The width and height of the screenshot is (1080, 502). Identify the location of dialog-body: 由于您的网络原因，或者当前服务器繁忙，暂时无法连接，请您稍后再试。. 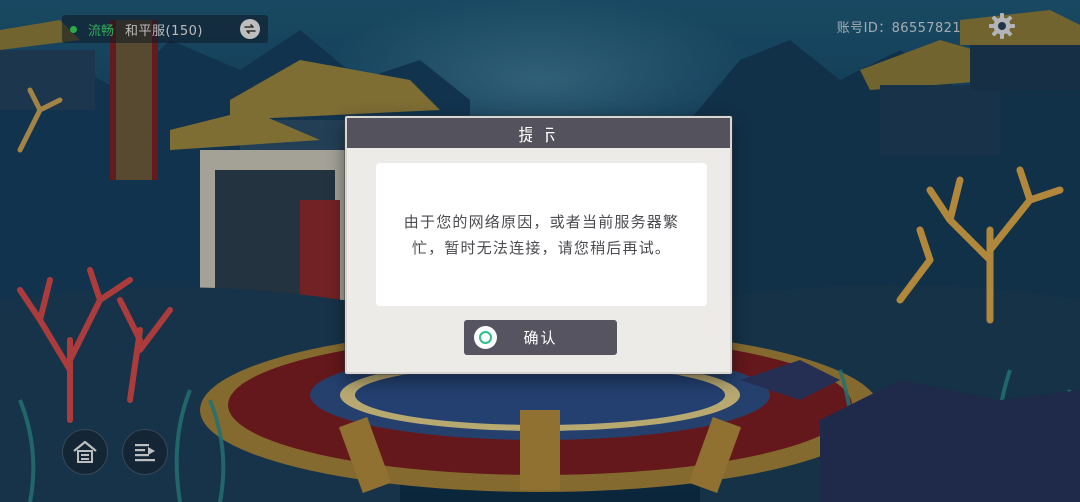
(541, 234).